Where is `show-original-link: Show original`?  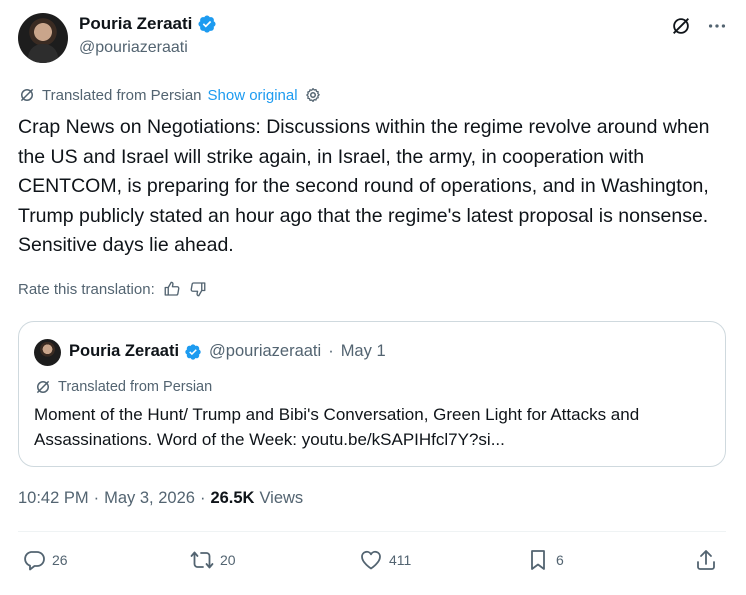 show-original-link: Show original is located at coordinates (253, 95).